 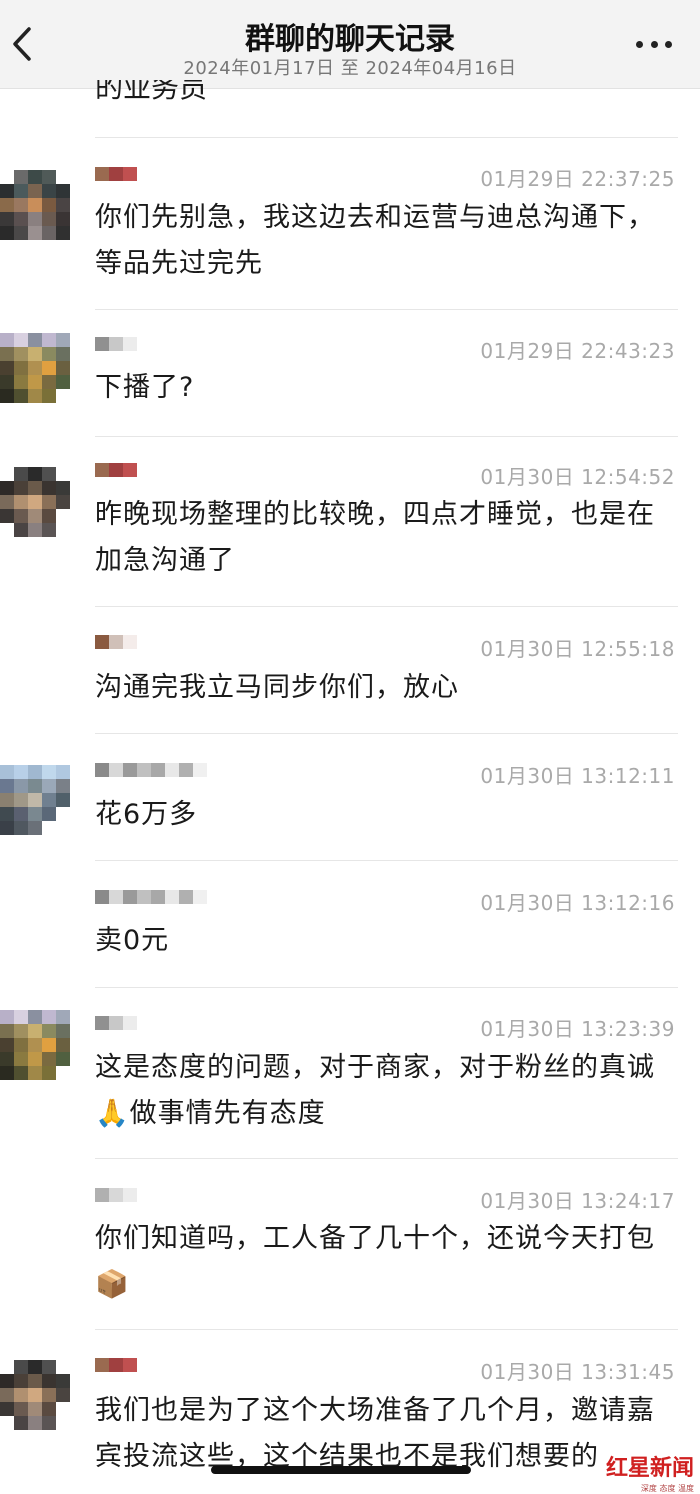 I want to click on nav-header: 群聊的聊天记录 2024年01月17日 至 2024年04月16日, so click(x=350, y=44).